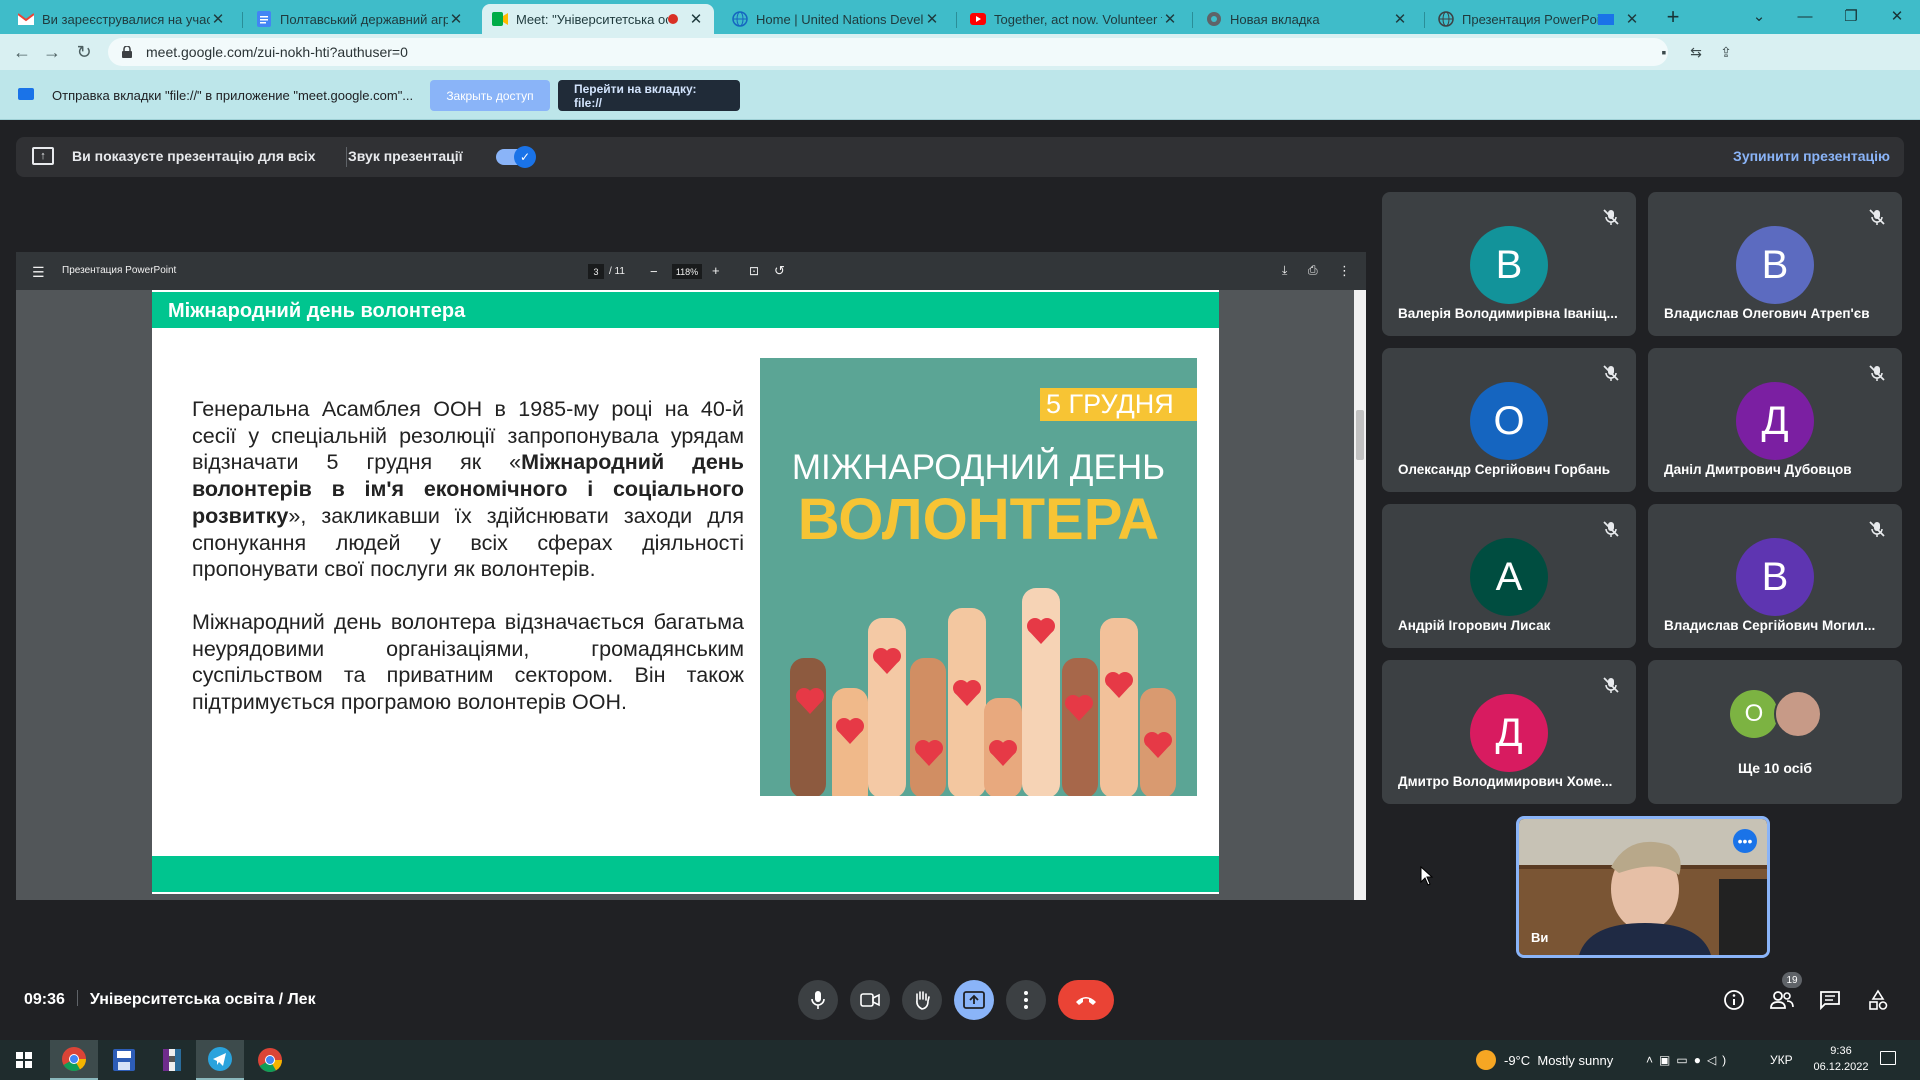 The image size is (1920, 1080). I want to click on zoom-out-icon: −, so click(654, 271).